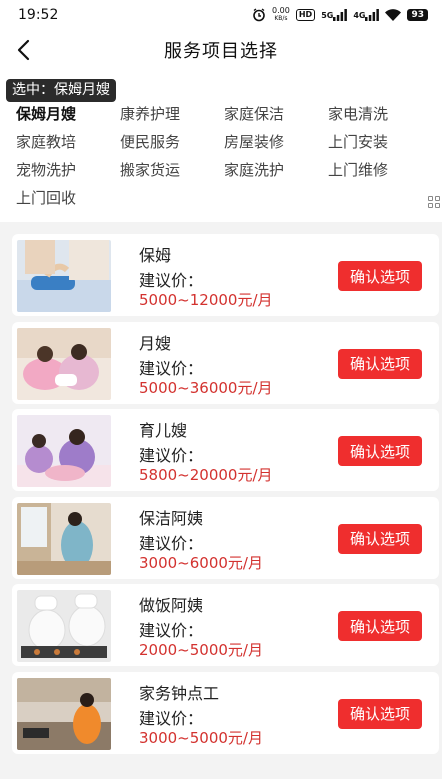 Image resolution: width=442 pixels, height=779 pixels. What do you see at coordinates (225, 362) in the screenshot?
I see `service-card: 月嫂 建议价： 5000~36000元/月 确认选项` at bounding box center [225, 362].